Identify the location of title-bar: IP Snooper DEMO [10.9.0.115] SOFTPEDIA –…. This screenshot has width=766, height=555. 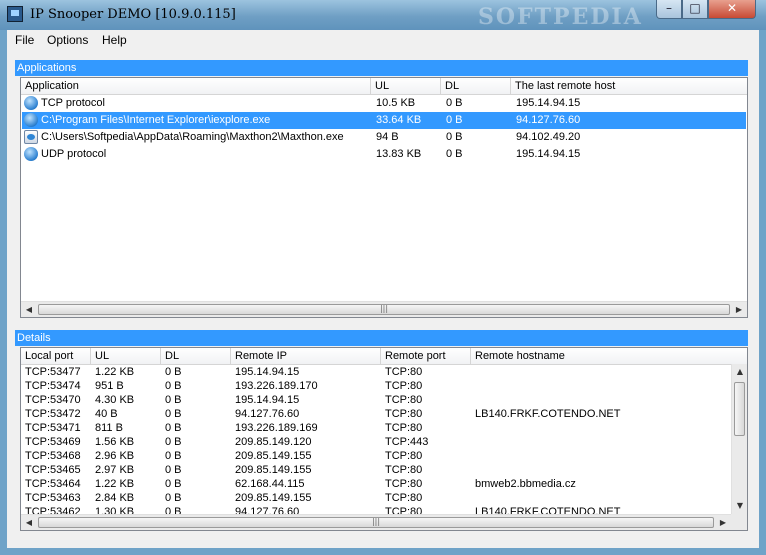
(383, 15).